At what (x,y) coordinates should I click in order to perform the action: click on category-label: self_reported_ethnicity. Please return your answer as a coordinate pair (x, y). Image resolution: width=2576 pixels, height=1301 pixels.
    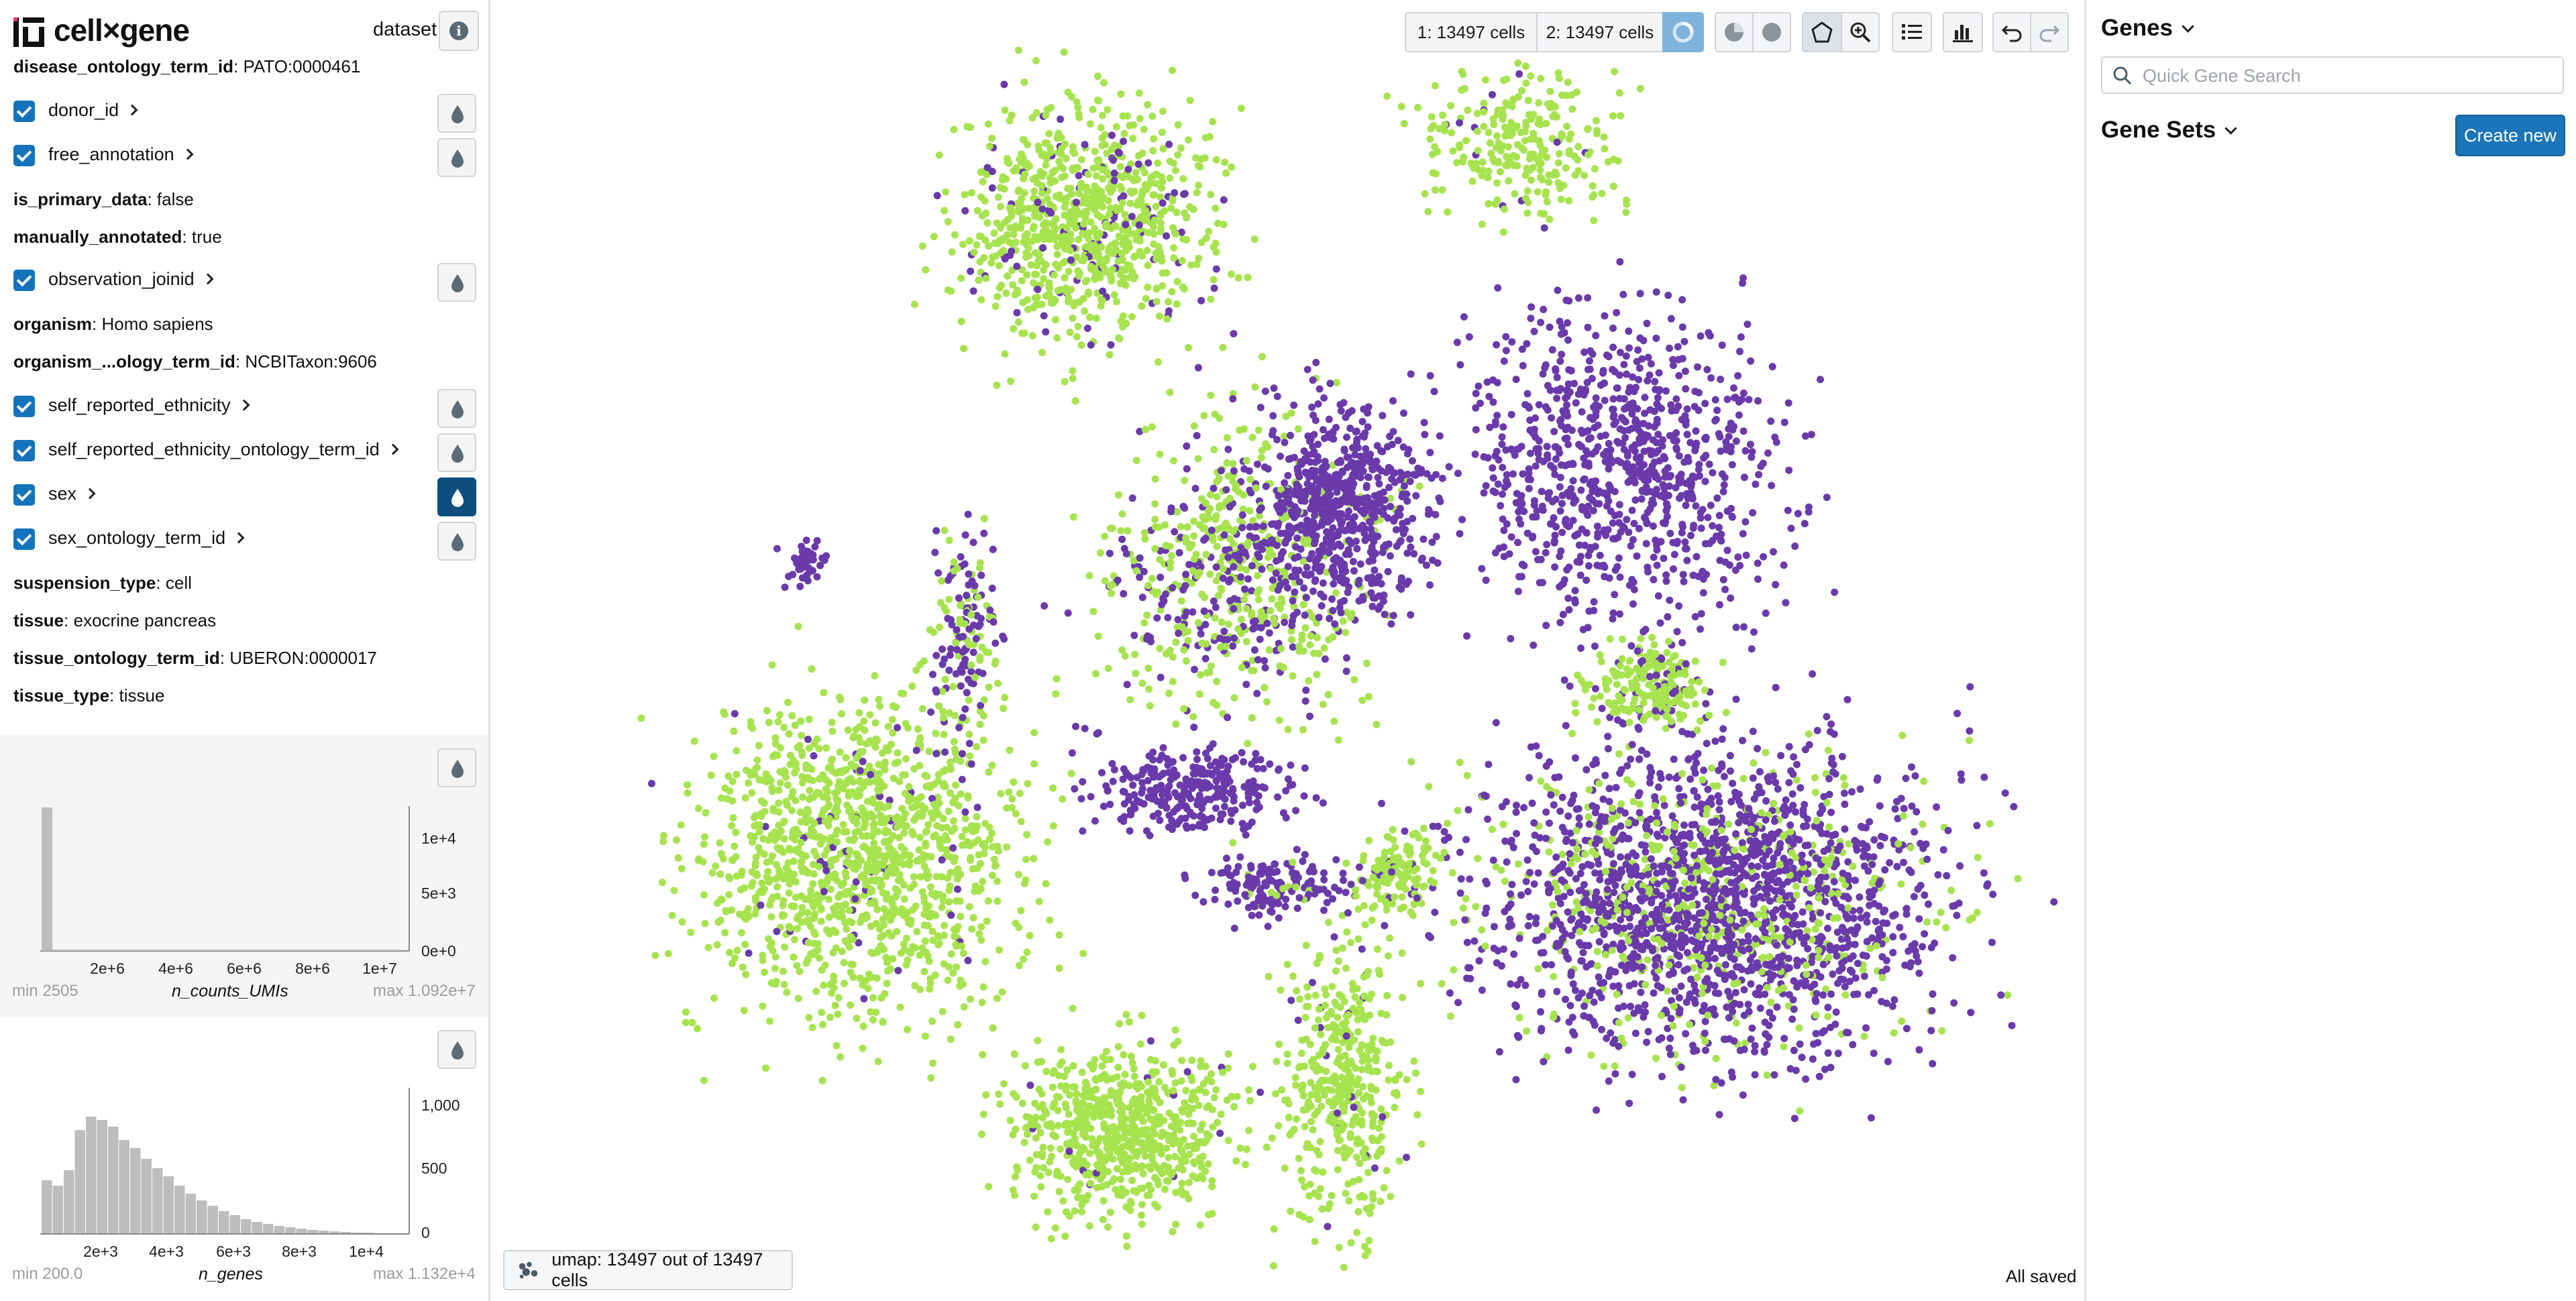
    Looking at the image, I should click on (139, 405).